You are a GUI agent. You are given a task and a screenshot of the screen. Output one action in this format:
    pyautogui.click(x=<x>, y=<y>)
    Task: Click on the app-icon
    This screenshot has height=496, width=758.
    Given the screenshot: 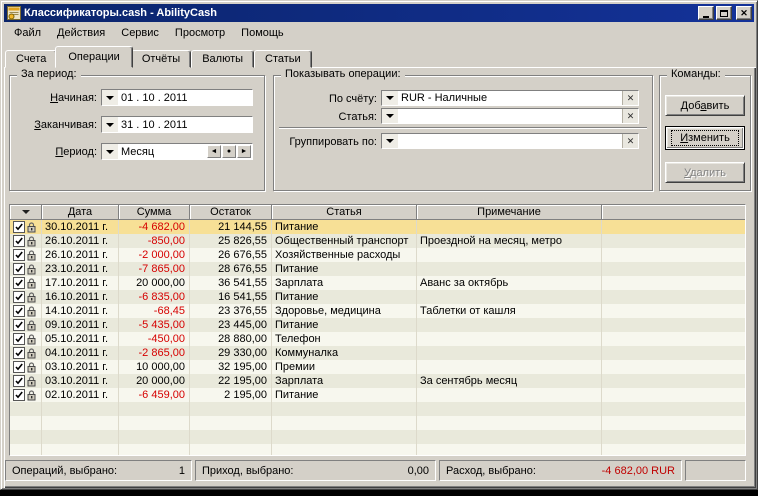 What is the action you would take?
    pyautogui.click(x=14, y=13)
    